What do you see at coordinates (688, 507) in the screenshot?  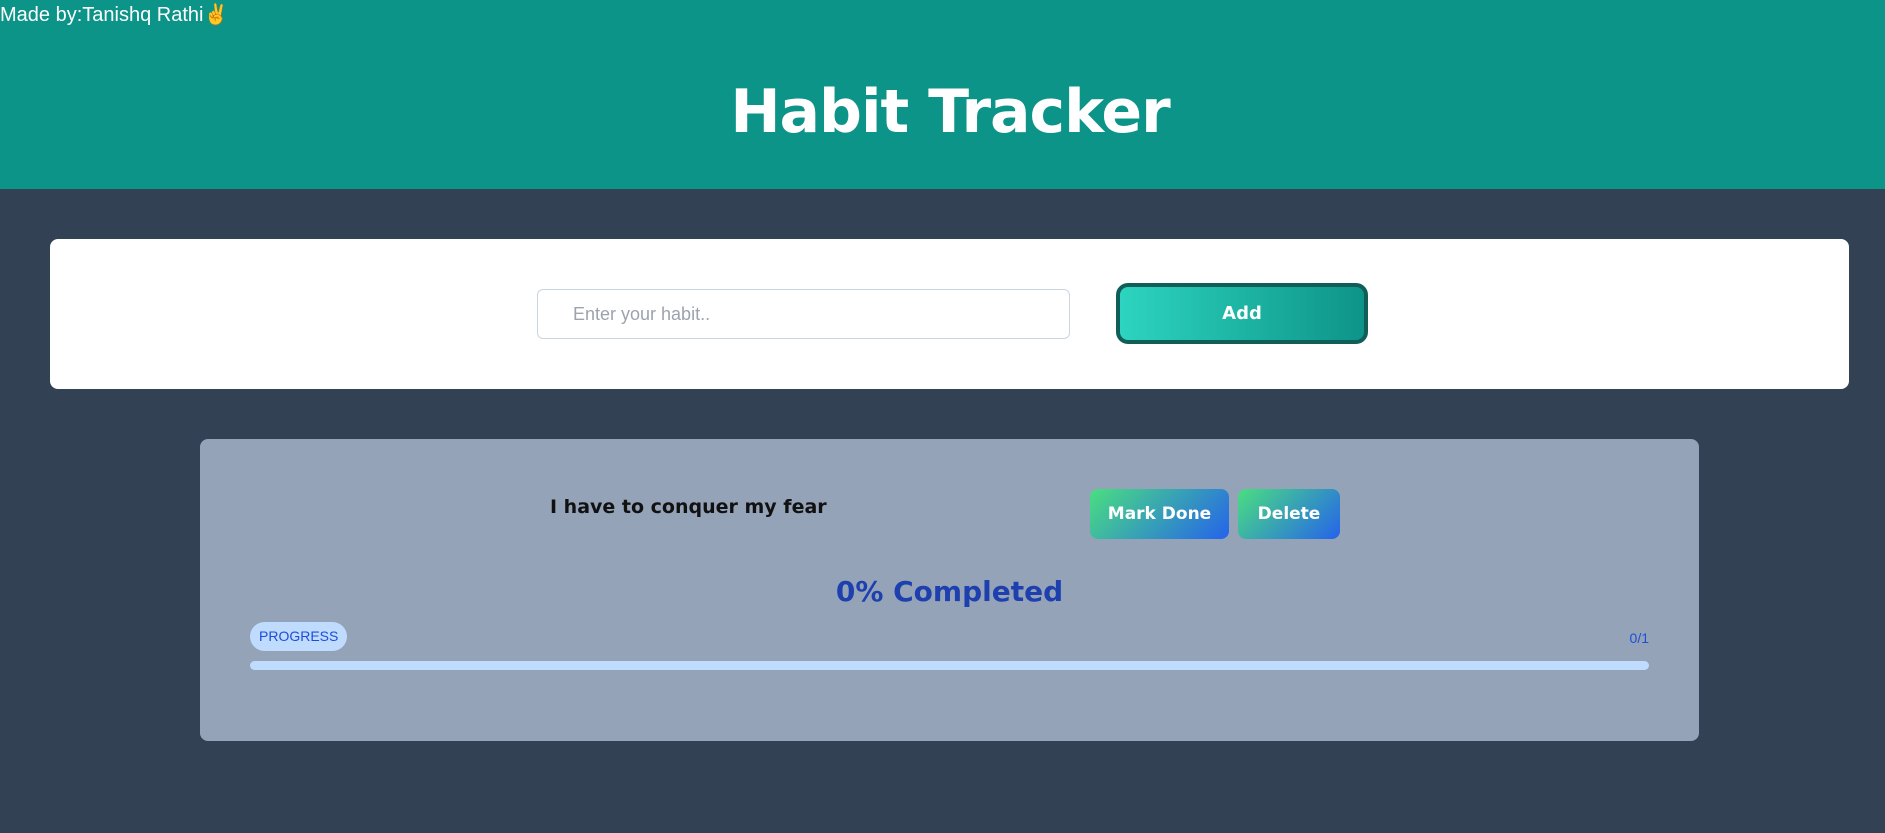 I see `habit-name: I have to conquer my fear` at bounding box center [688, 507].